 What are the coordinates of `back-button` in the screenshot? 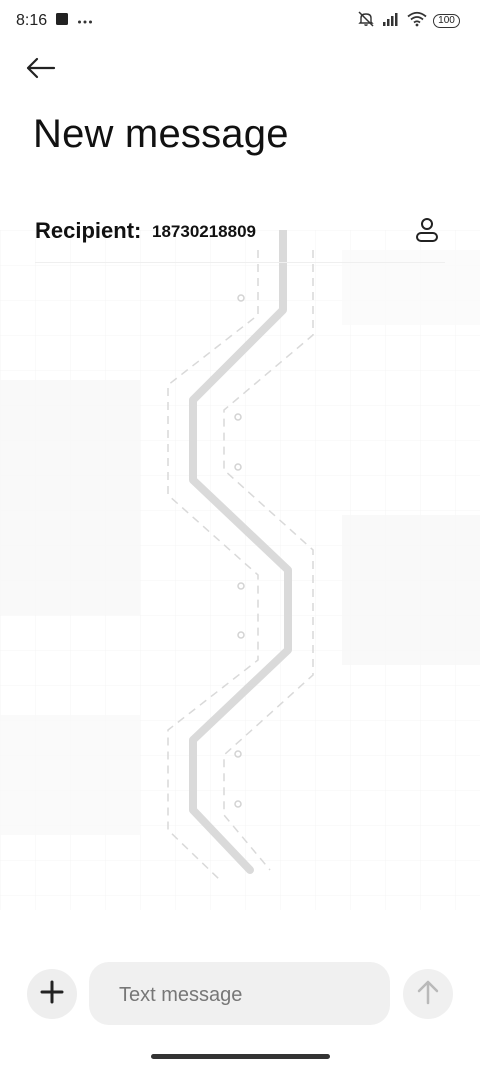 It's located at (40, 70).